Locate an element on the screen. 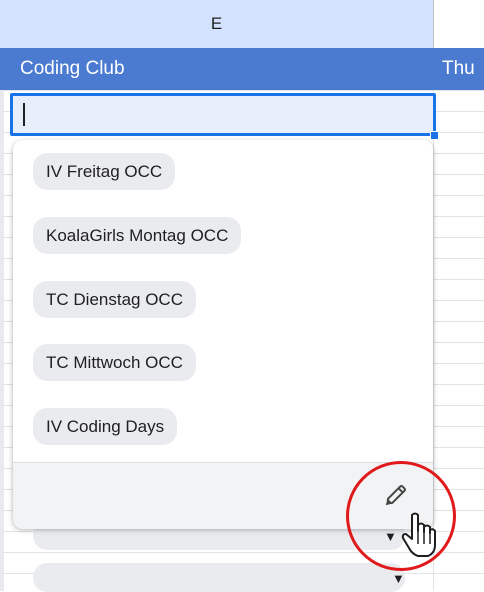  cell-next-column: Thu is located at coordinates (458, 69).